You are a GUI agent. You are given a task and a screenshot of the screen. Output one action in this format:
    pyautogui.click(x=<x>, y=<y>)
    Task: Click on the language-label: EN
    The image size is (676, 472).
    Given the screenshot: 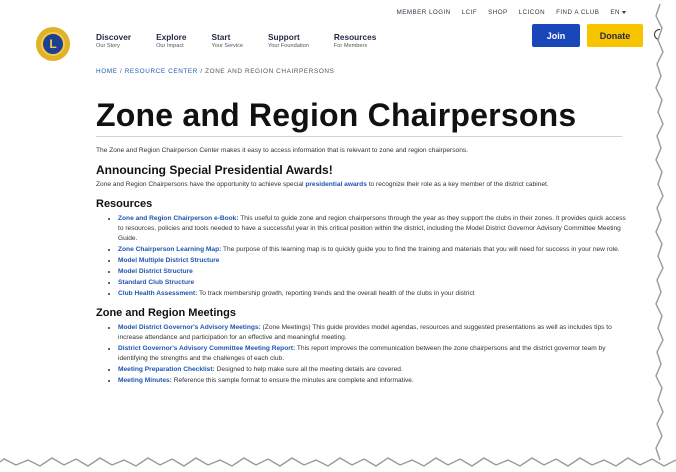 What is the action you would take?
    pyautogui.click(x=615, y=12)
    